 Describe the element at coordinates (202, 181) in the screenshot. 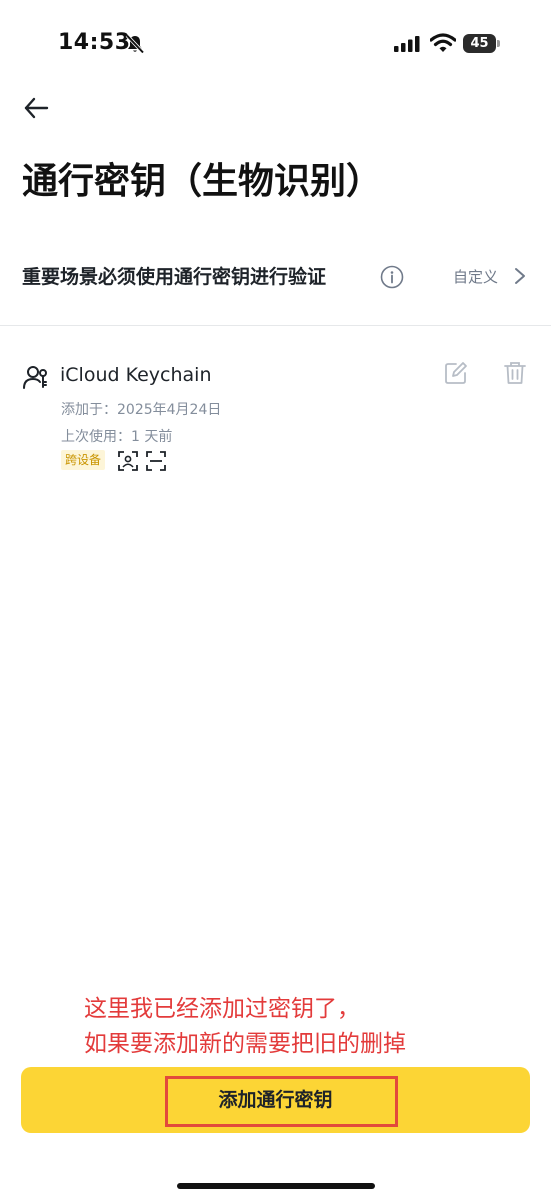

I see `page-title: 通行密钥（生物识别）` at that location.